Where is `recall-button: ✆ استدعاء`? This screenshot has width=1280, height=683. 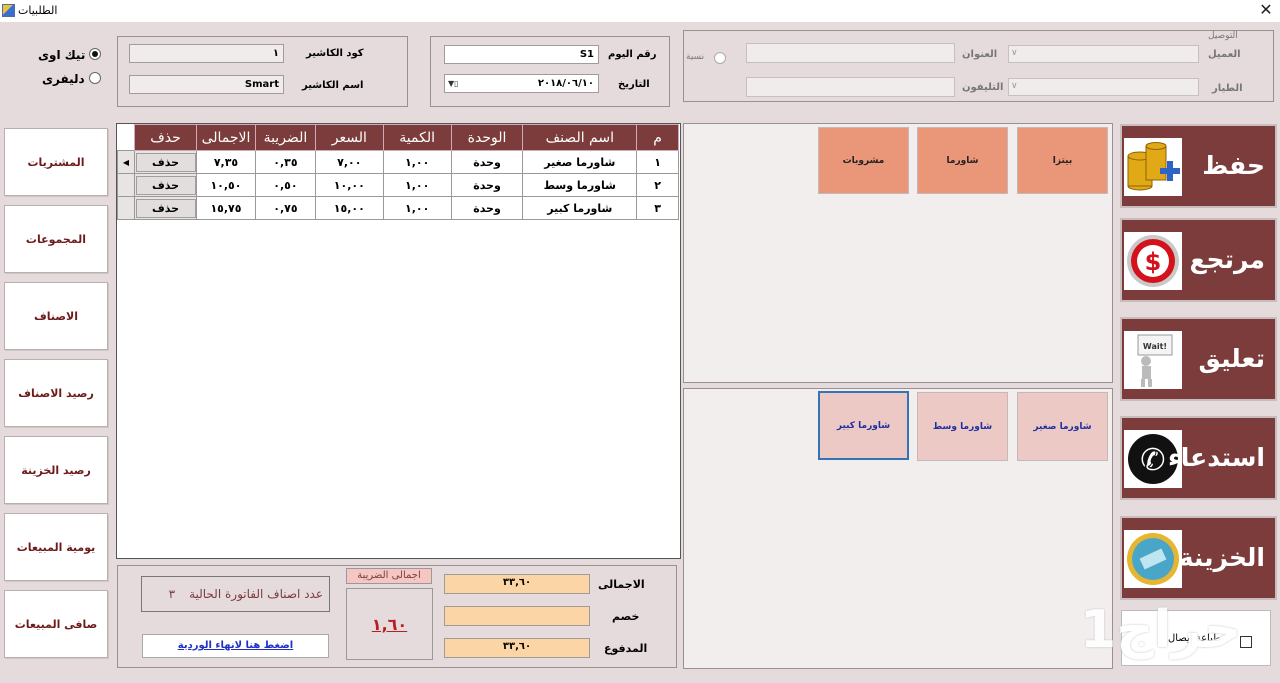 recall-button: ✆ استدعاء is located at coordinates (1198, 458).